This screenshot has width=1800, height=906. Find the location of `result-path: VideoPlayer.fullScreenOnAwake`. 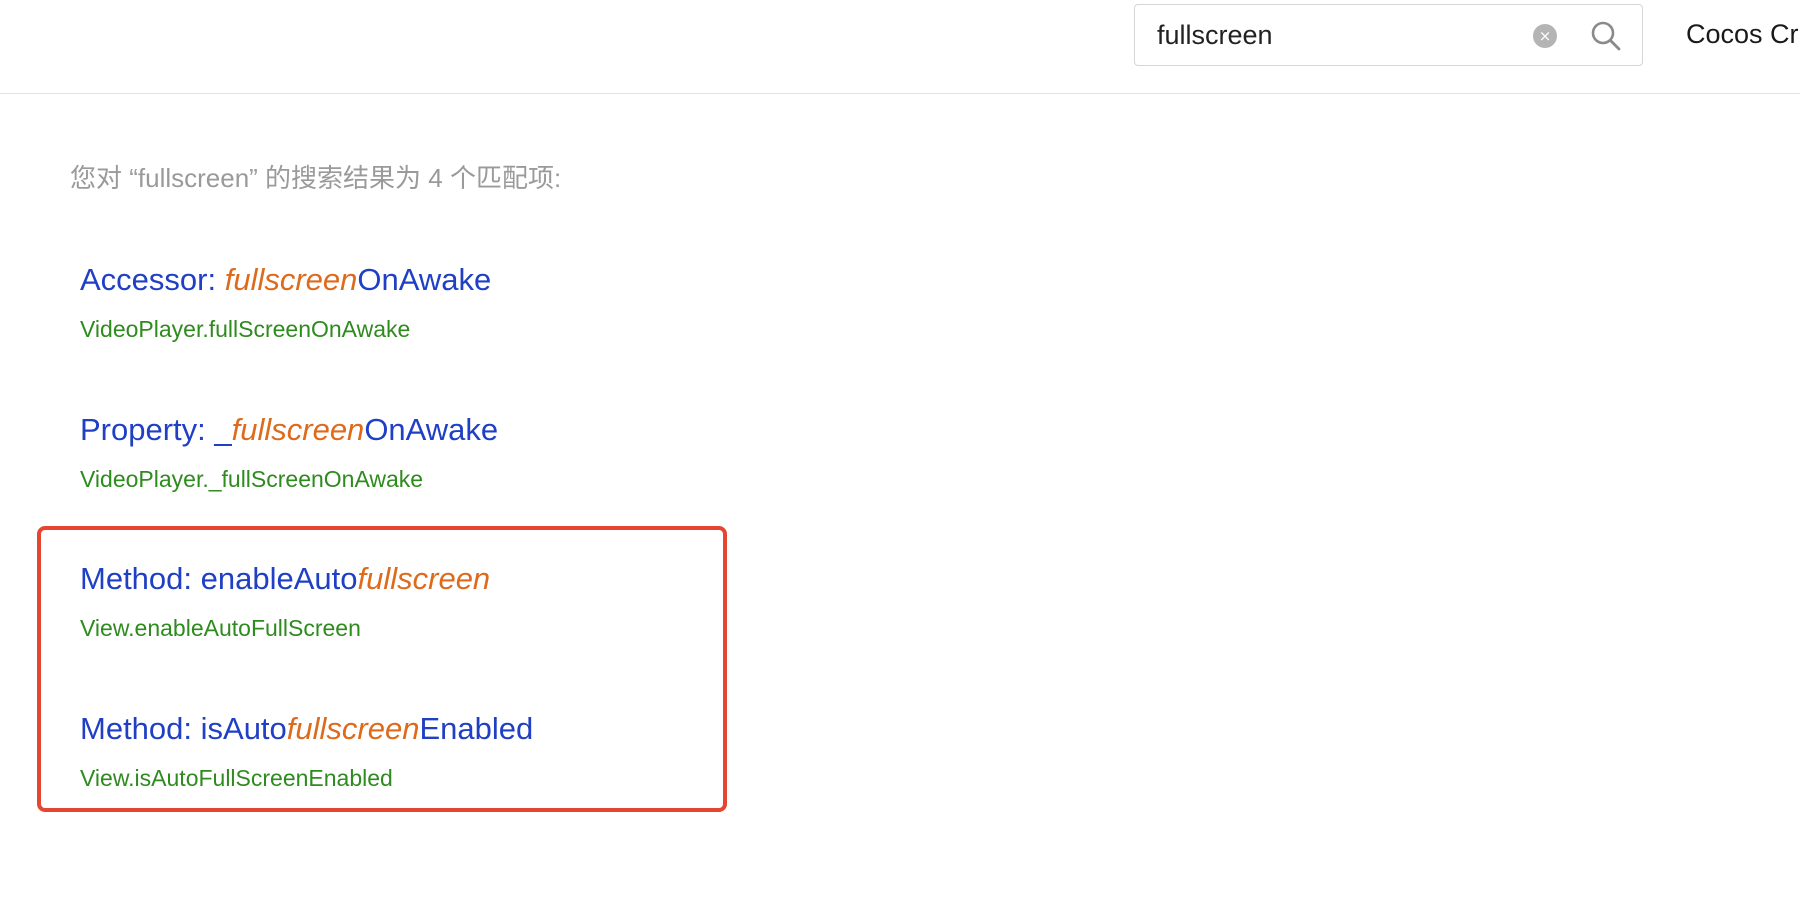

result-path: VideoPlayer.fullScreenOnAwake is located at coordinates (245, 329).